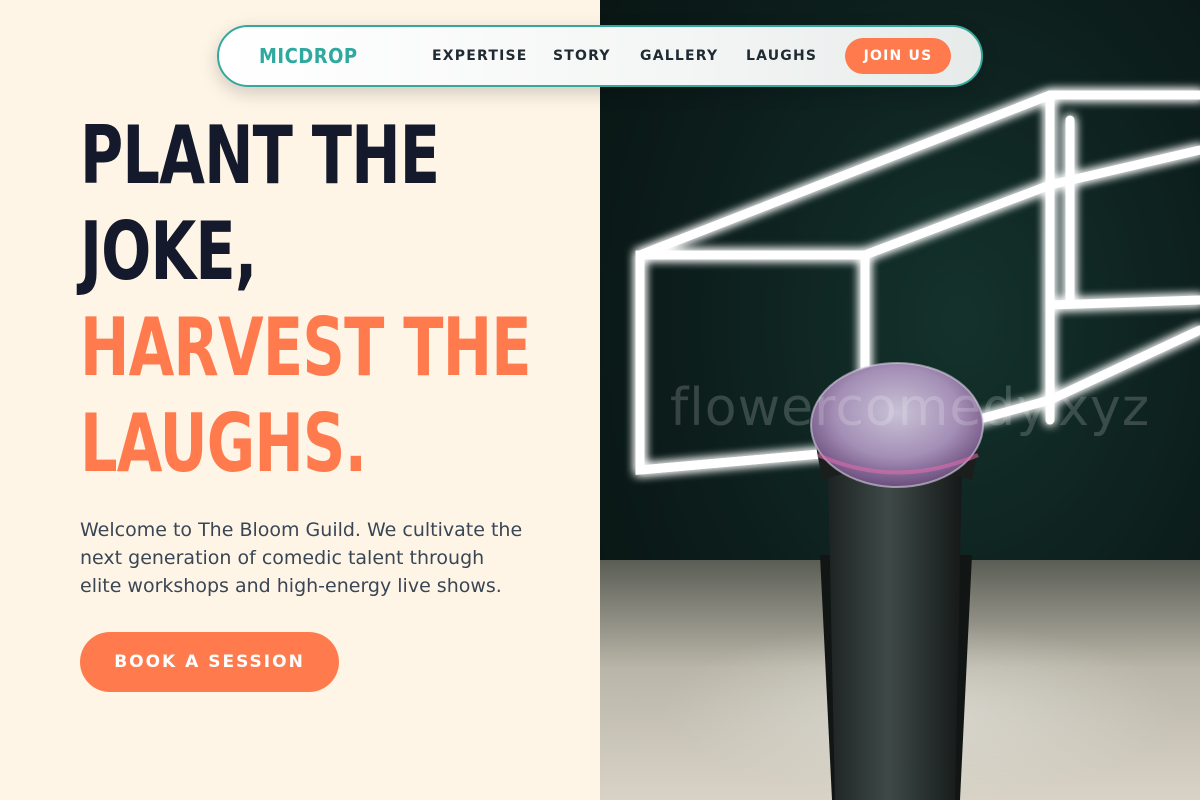 This screenshot has height=800, width=1200. I want to click on nav-link-gallery: GALLERY, so click(679, 56).